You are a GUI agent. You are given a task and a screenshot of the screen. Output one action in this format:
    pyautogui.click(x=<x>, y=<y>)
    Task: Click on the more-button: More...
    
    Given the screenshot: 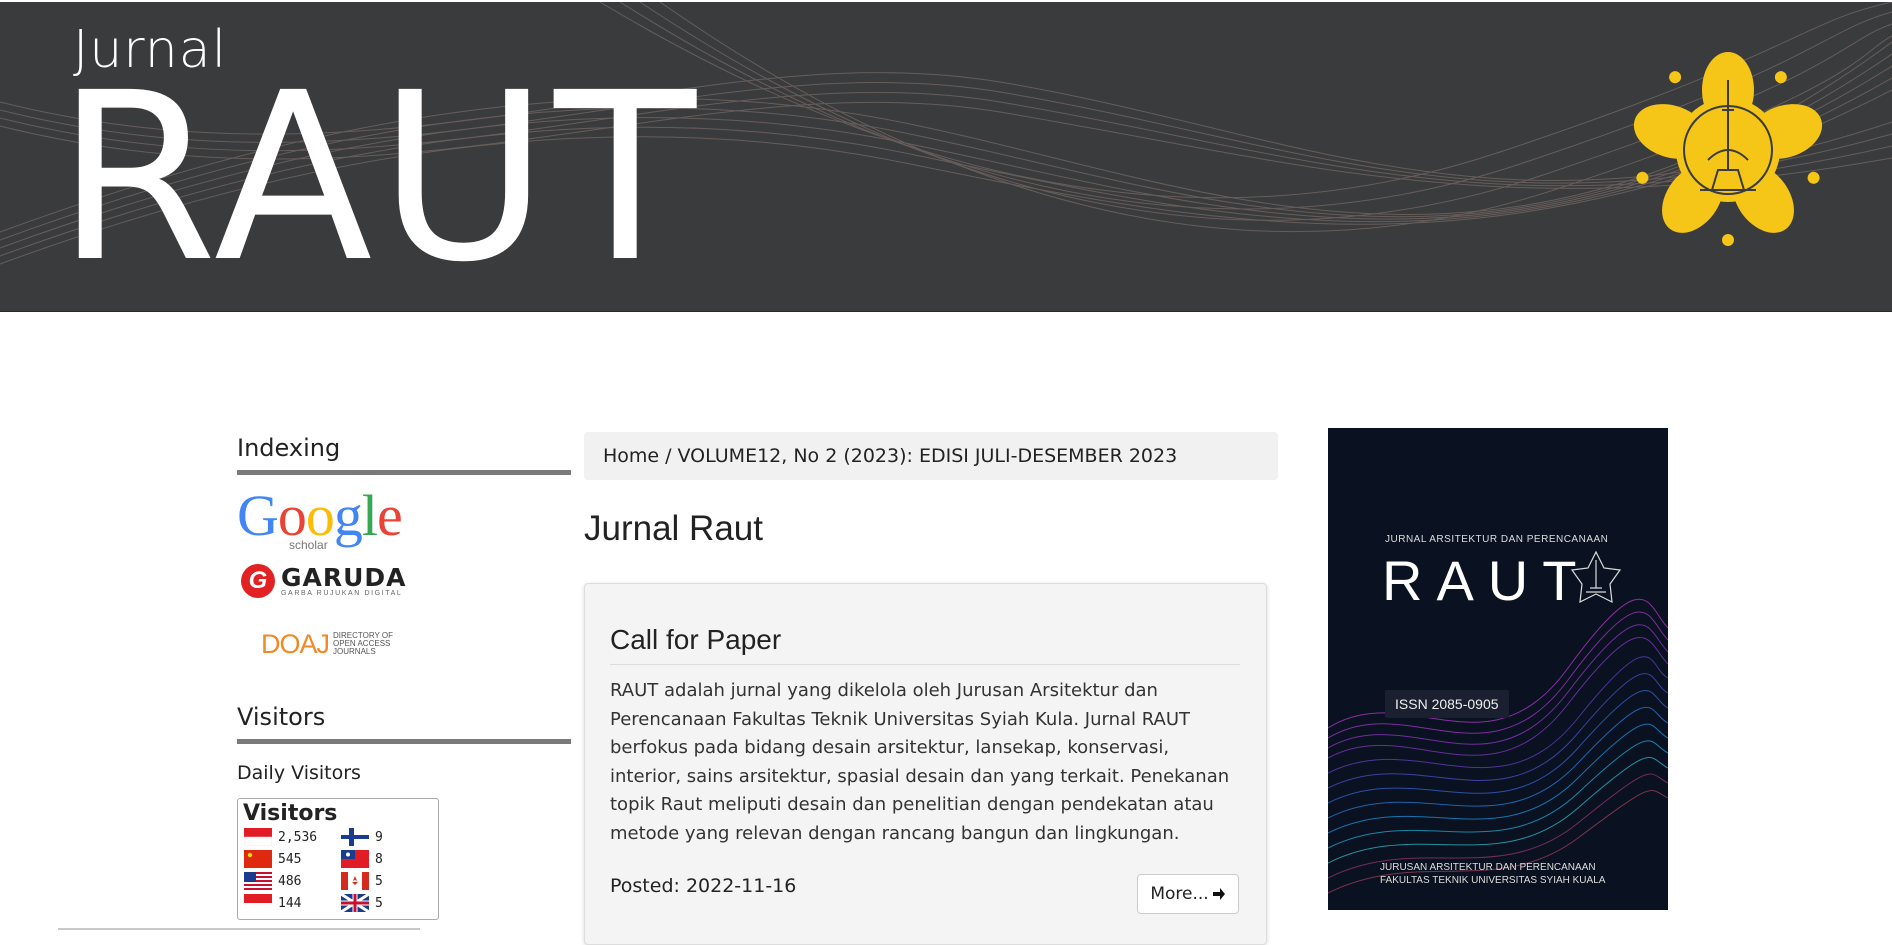 What is the action you would take?
    pyautogui.click(x=1188, y=894)
    